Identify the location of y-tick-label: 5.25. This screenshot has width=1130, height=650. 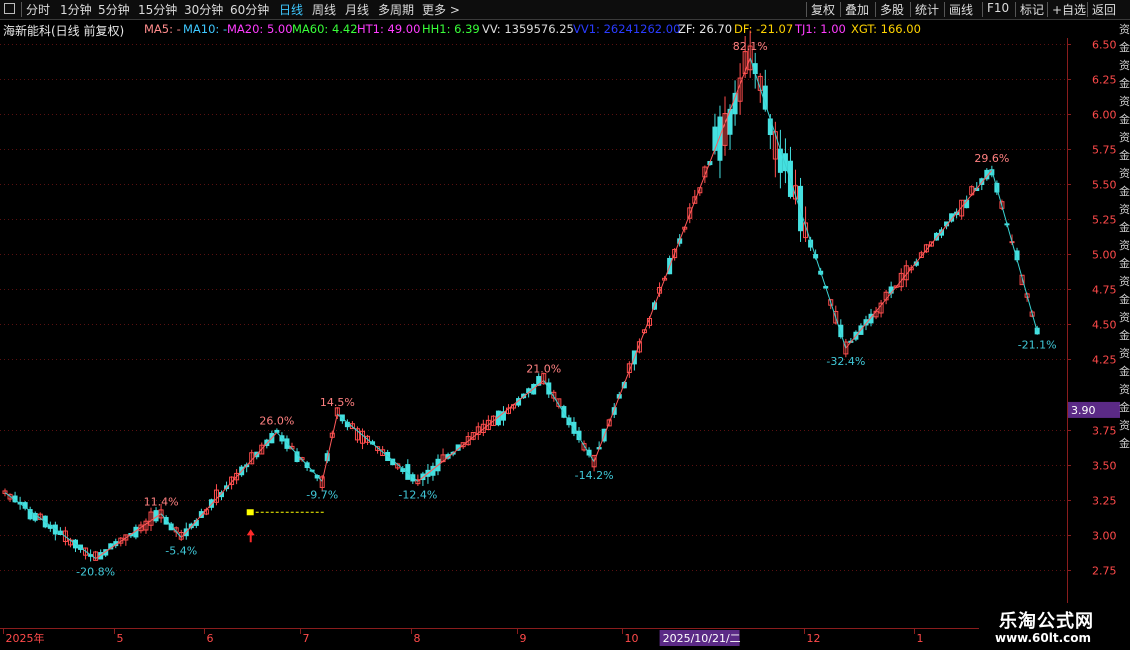
(1104, 220).